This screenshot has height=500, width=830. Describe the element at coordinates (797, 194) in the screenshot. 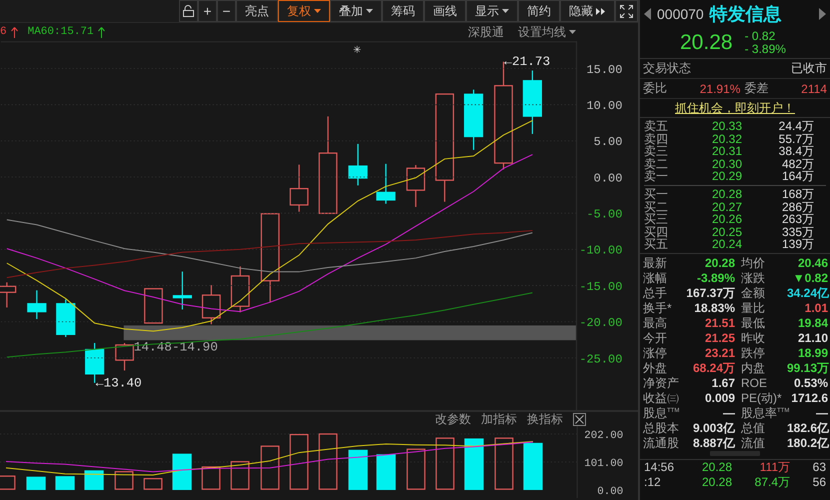

I see `order-volume: 168万` at that location.